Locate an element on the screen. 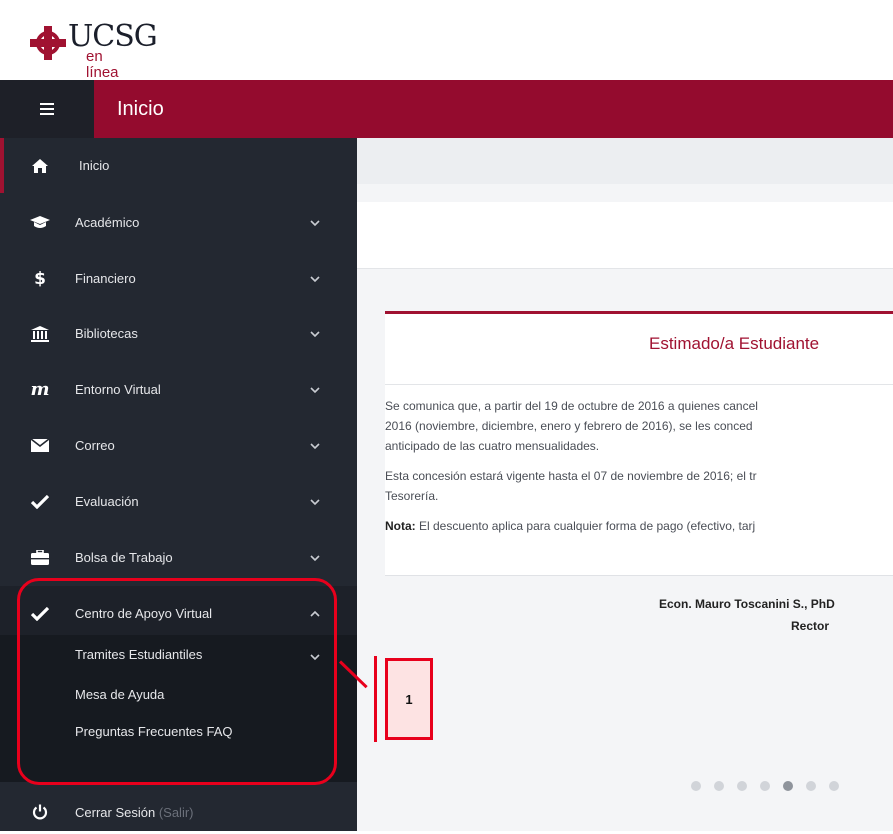  annotation-highlight is located at coordinates (177, 681).